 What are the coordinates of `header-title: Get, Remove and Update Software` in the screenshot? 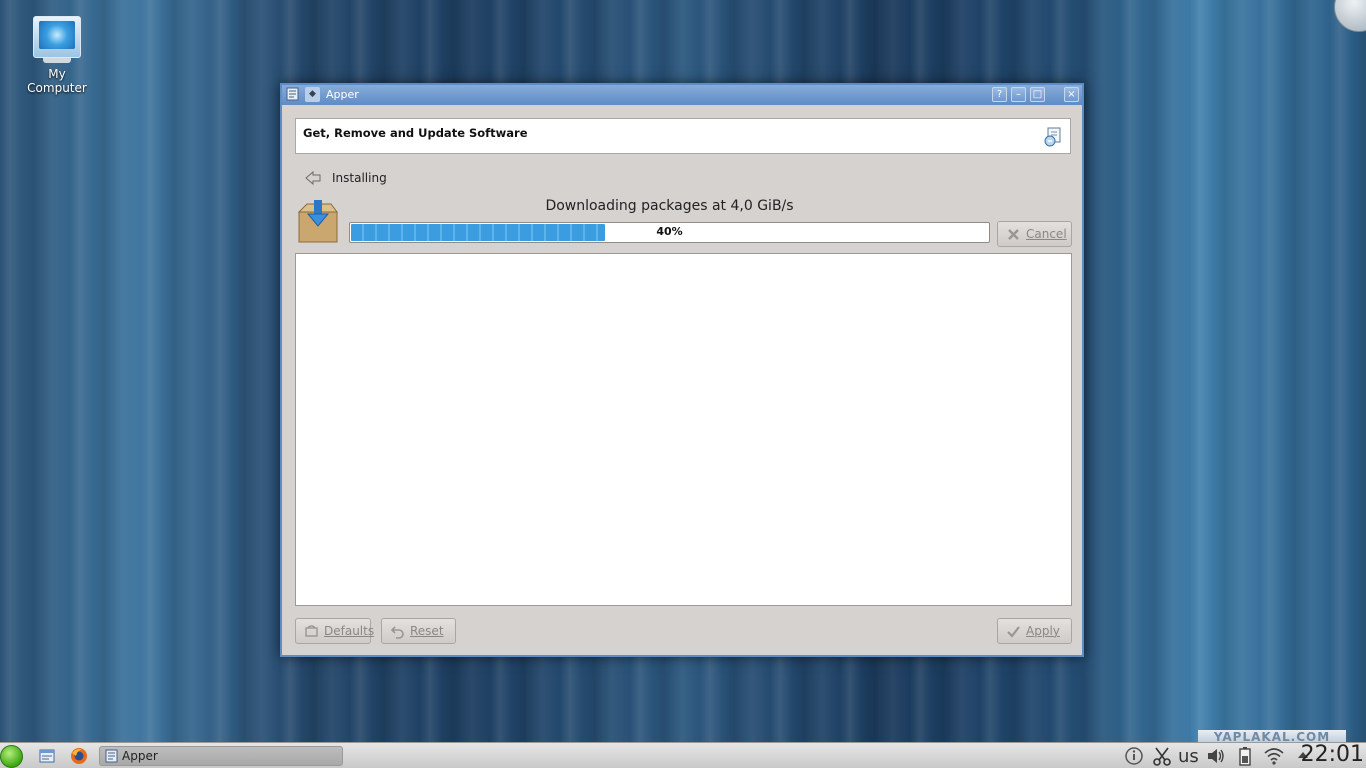 It's located at (415, 133).